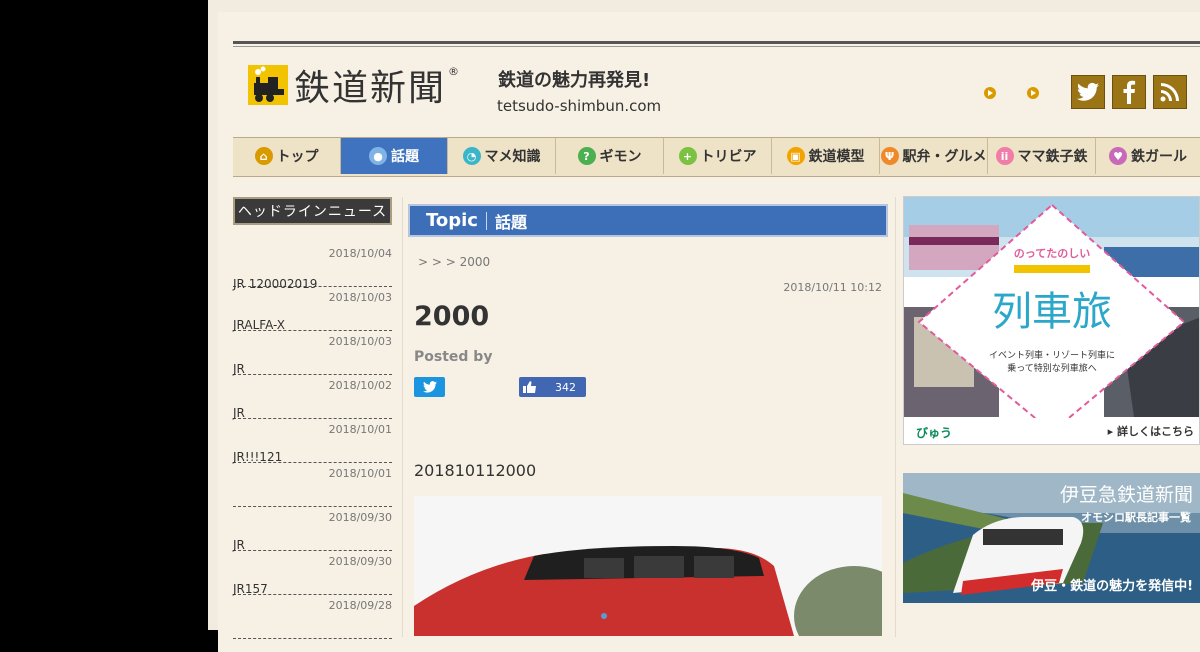  I want to click on like-count: 342, so click(565, 387).